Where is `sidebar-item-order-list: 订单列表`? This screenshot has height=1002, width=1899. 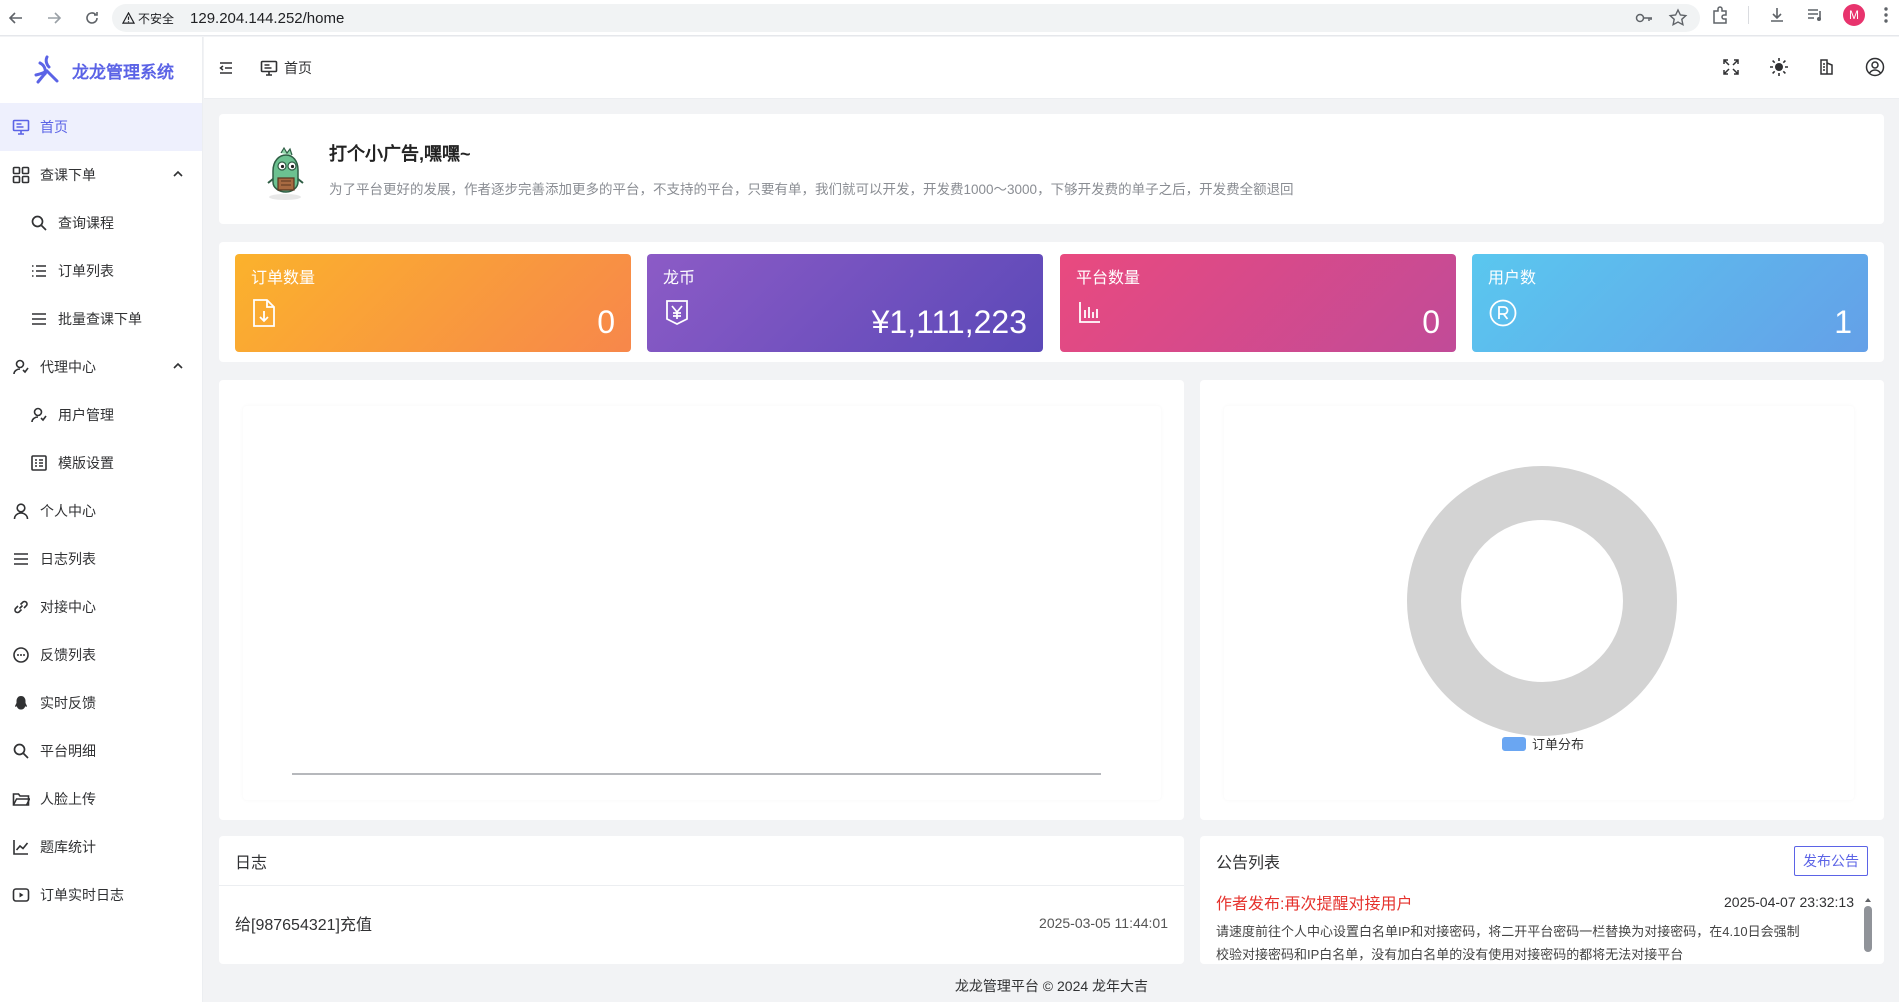 sidebar-item-order-list: 订单列表 is located at coordinates (101, 271).